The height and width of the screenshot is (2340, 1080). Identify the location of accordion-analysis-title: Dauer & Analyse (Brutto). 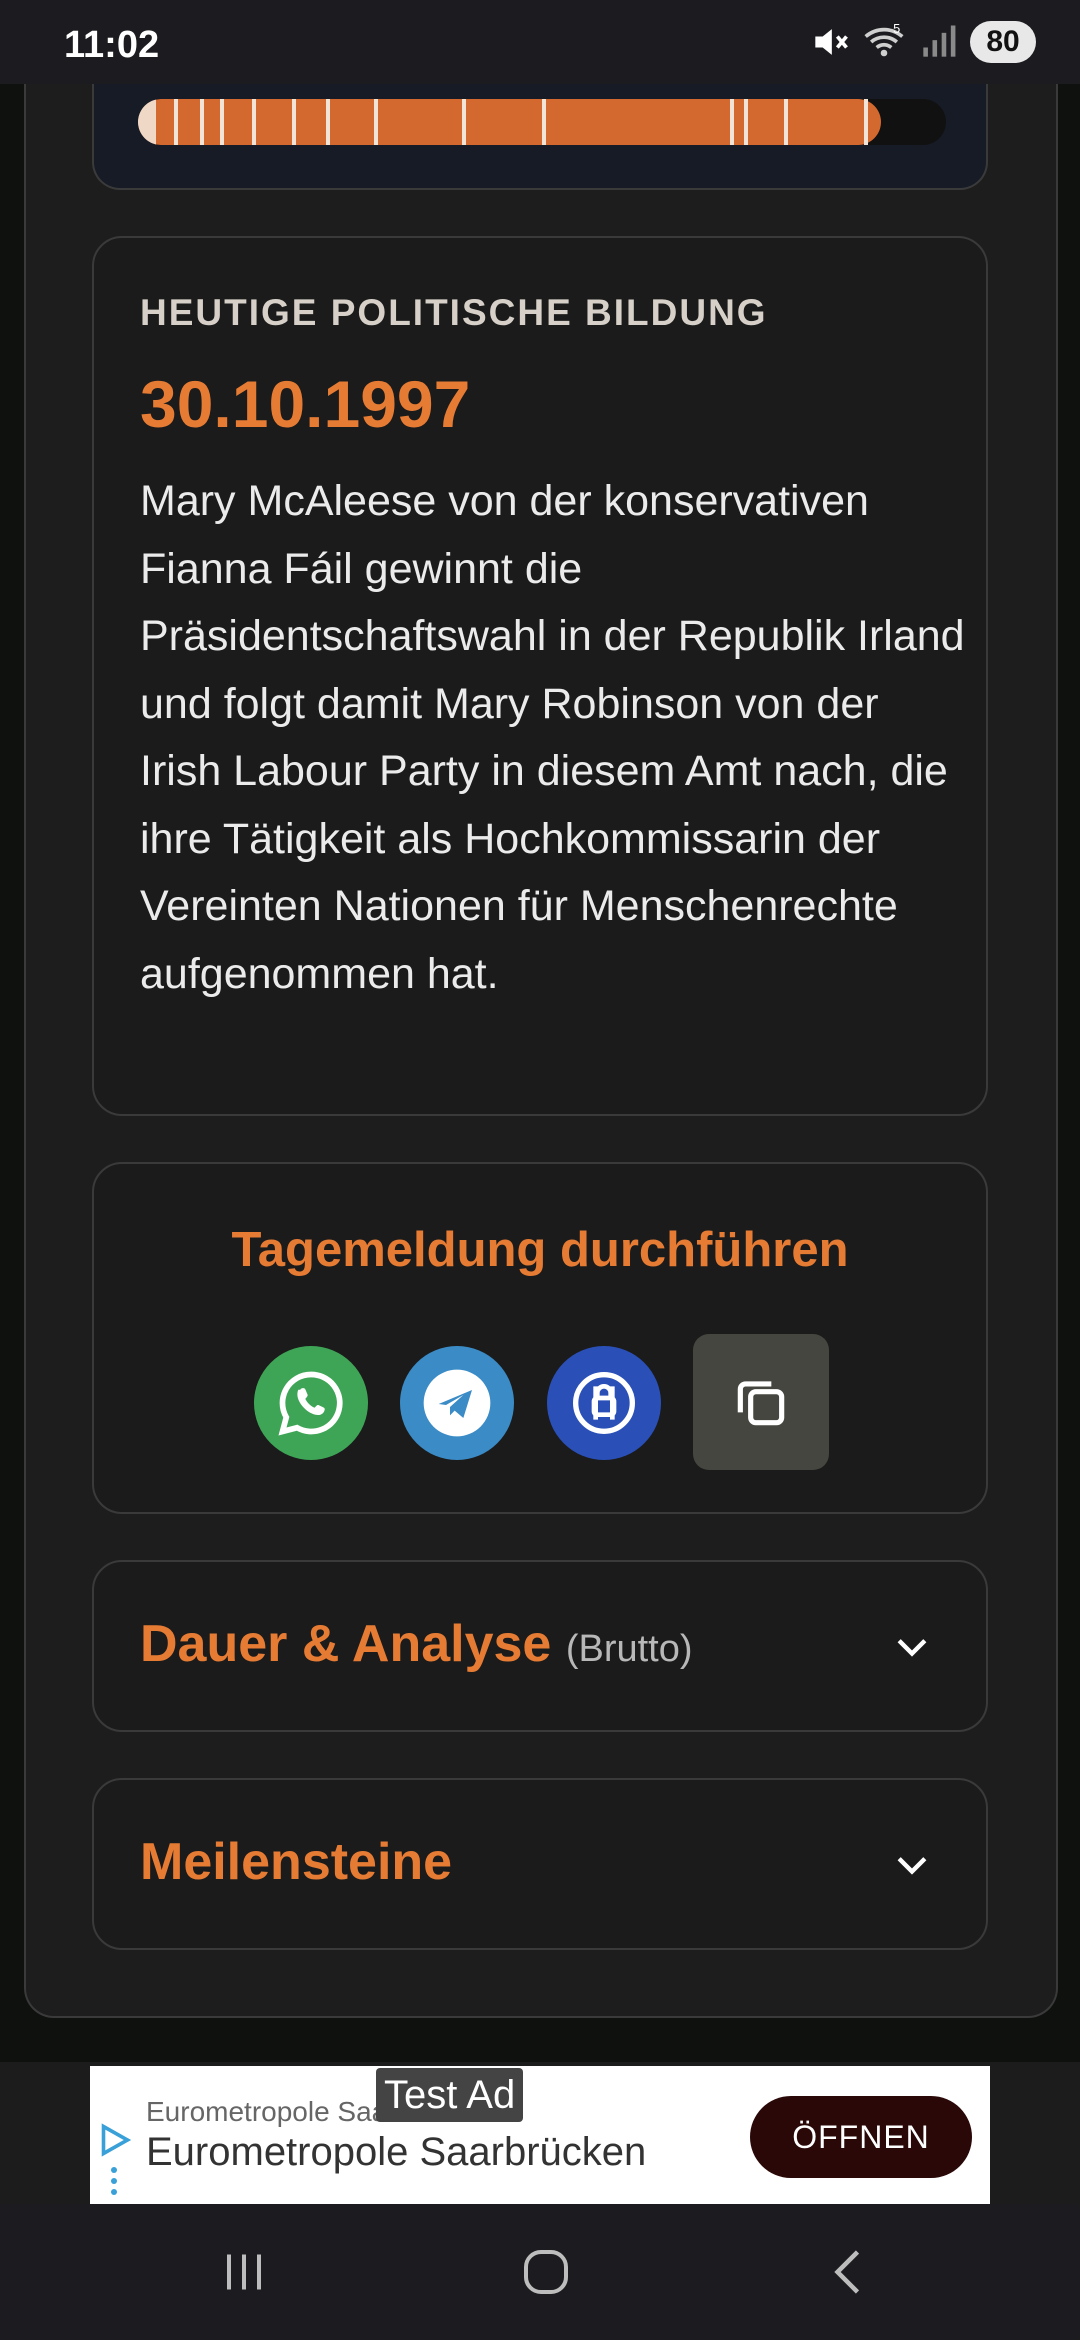
(416, 1644).